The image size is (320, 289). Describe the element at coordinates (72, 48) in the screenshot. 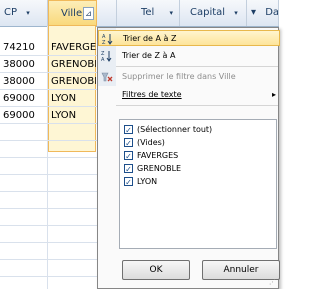

I see `cell-ville: FAVERGES` at that location.